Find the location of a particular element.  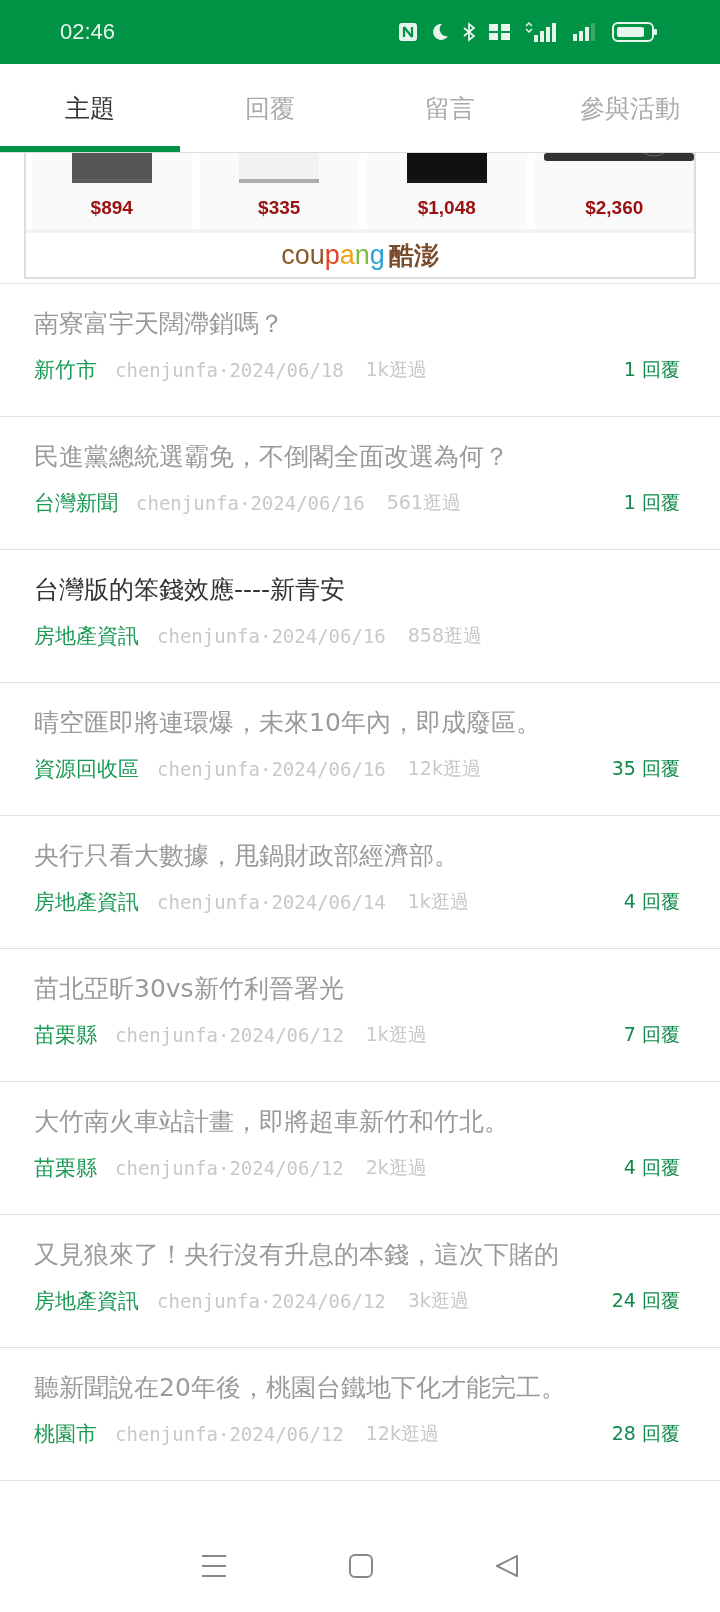

topic-title: 苗北亞昕30vs新竹利晉署光 is located at coordinates (189, 989).